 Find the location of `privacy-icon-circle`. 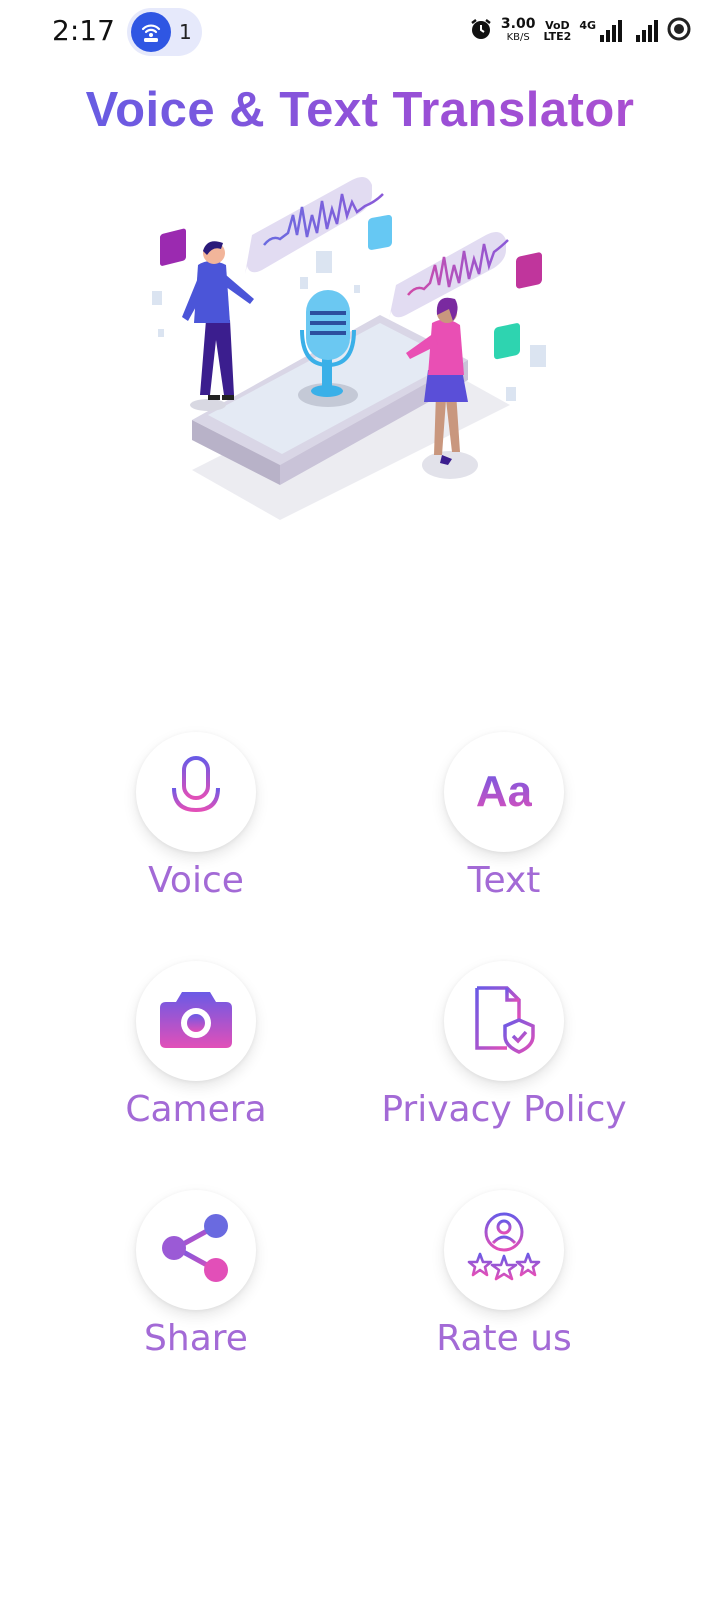

privacy-icon-circle is located at coordinates (504, 1021).